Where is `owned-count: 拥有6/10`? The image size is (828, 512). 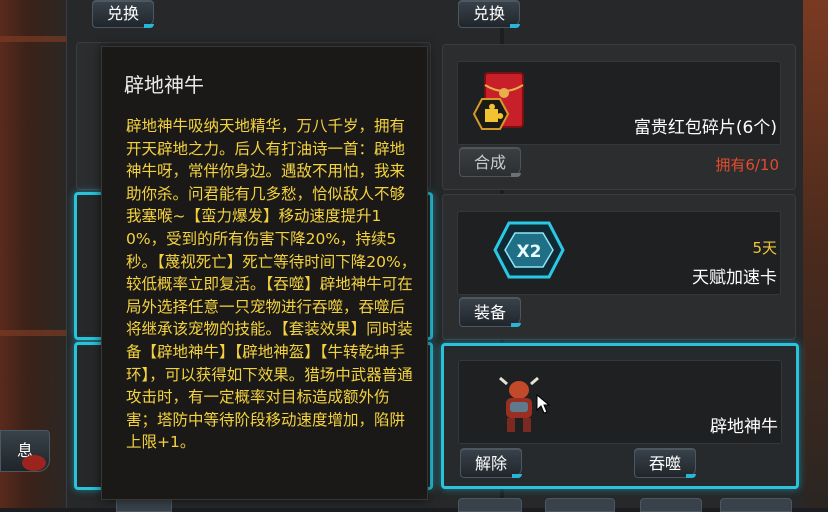 owned-count: 拥有6/10 is located at coordinates (747, 165).